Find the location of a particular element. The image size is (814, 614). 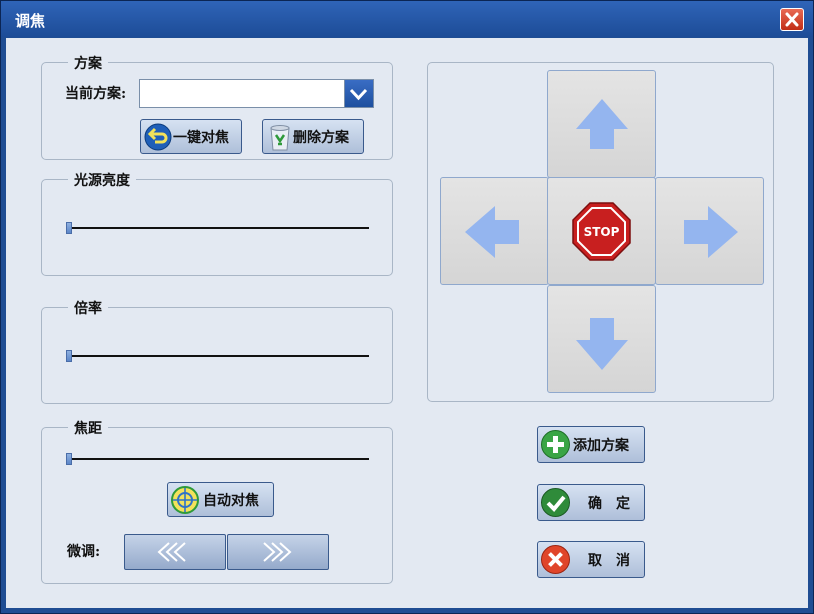

focal-group: 焦距 自动对焦 微调: is located at coordinates (217, 501).